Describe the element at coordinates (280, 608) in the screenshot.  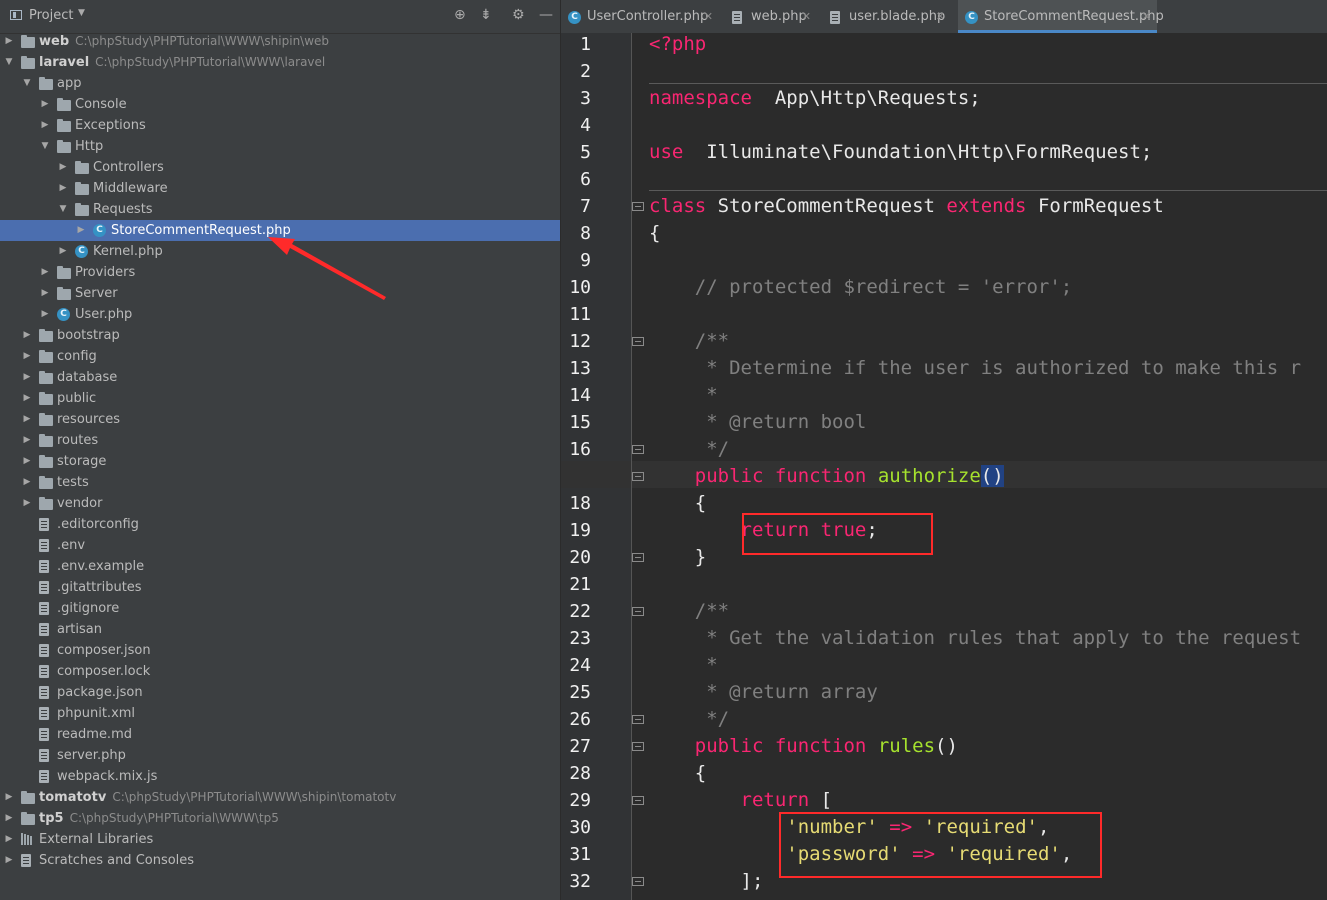
I see `tree-item: .gitignore` at that location.